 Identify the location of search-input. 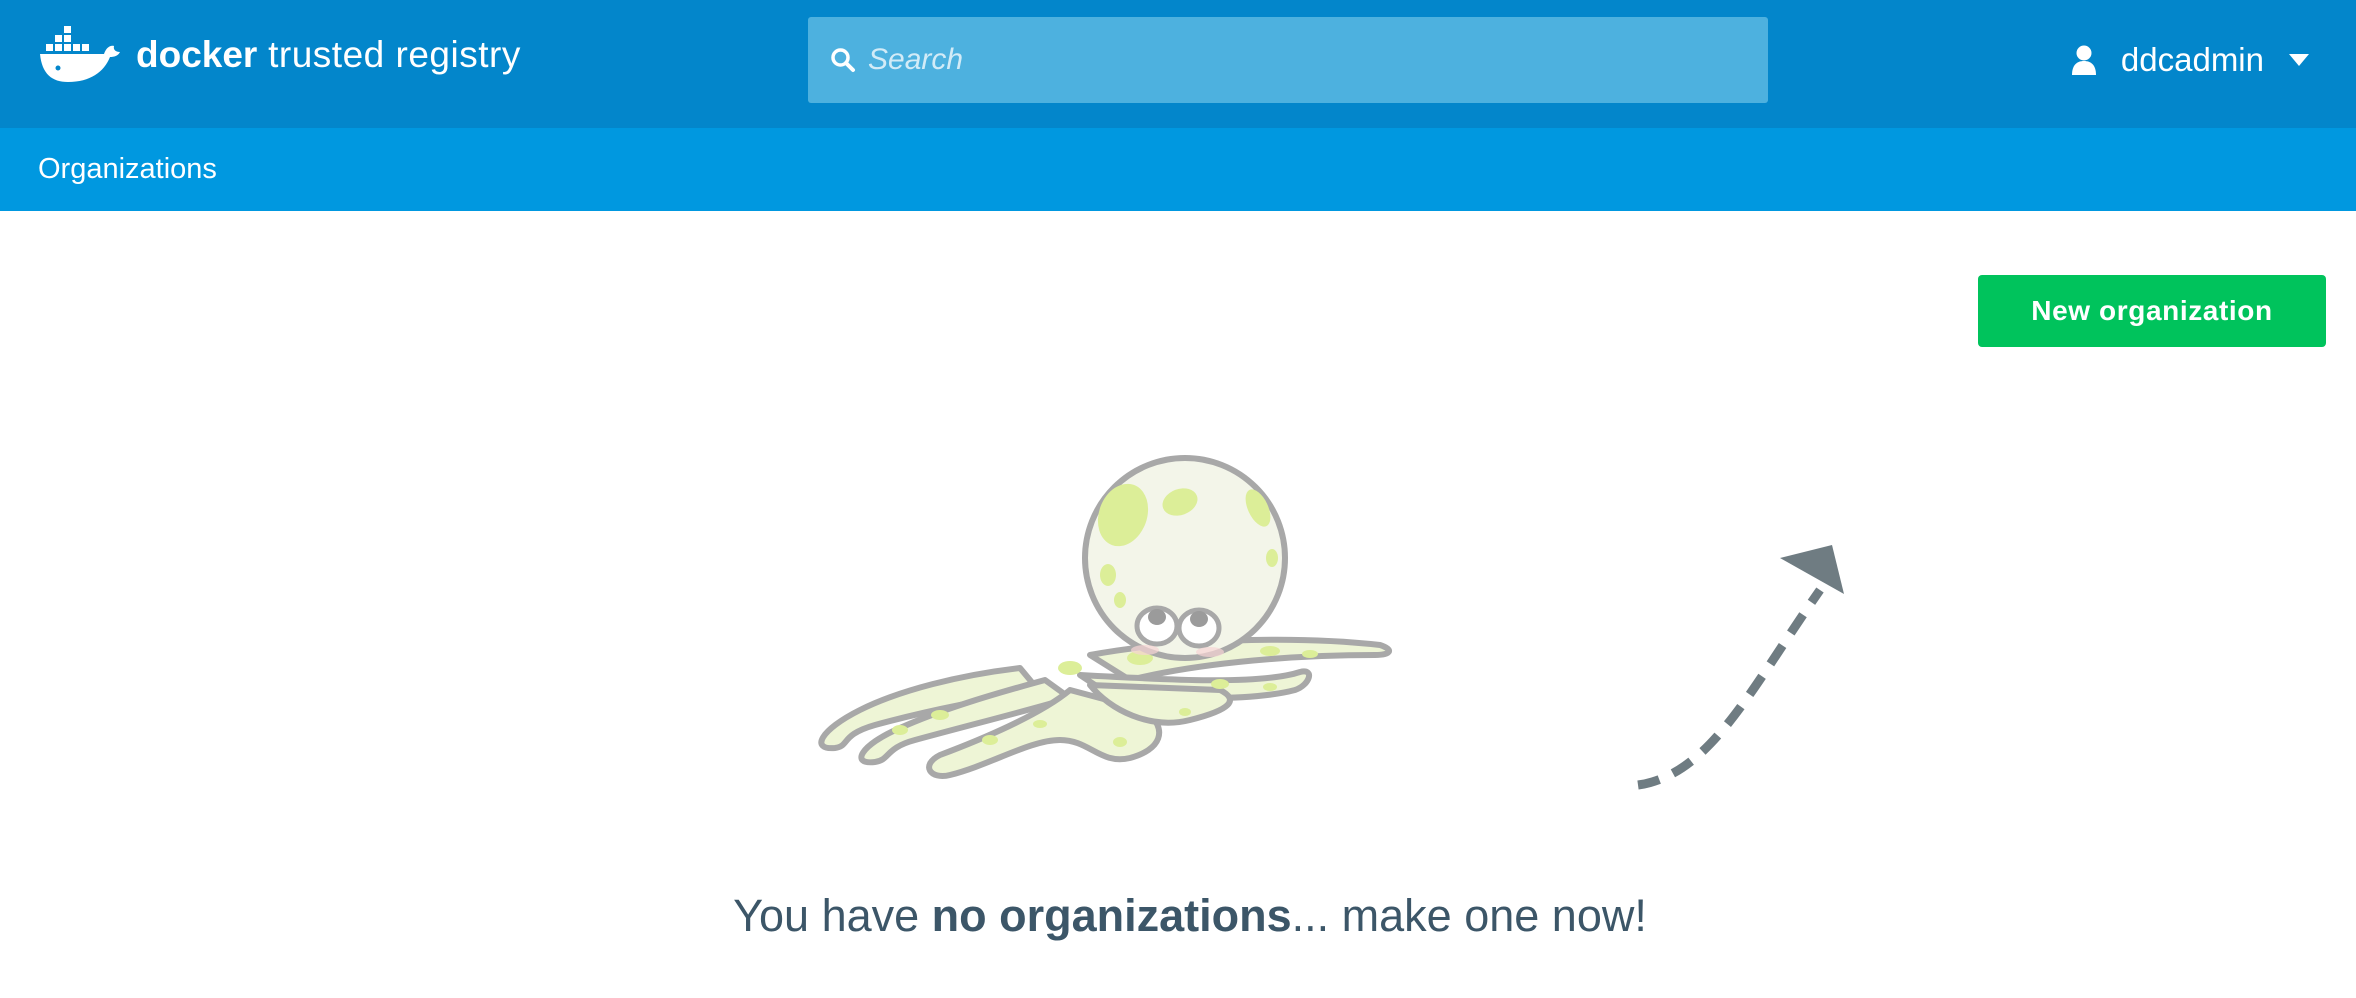
(1308, 60).